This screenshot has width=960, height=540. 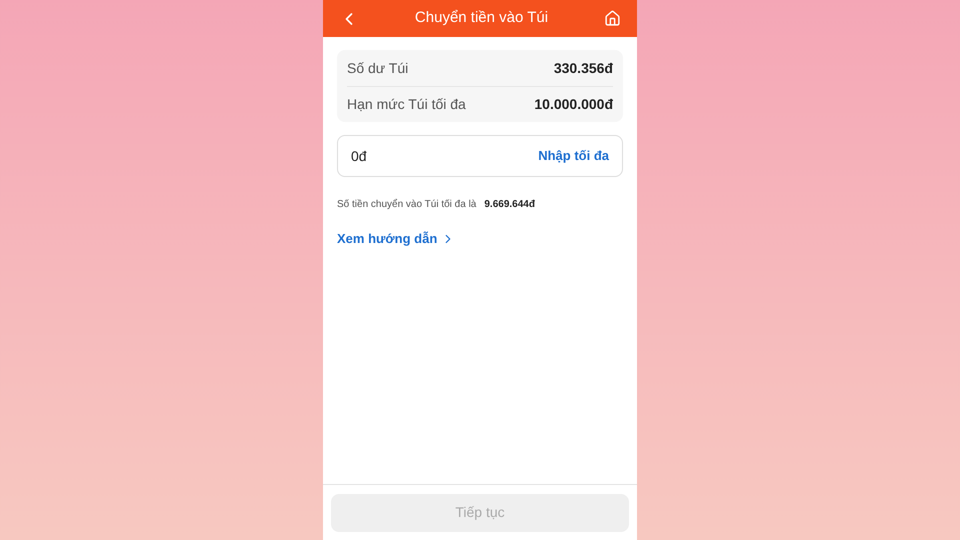 What do you see at coordinates (359, 156) in the screenshot?
I see `amount-value: 0đ` at bounding box center [359, 156].